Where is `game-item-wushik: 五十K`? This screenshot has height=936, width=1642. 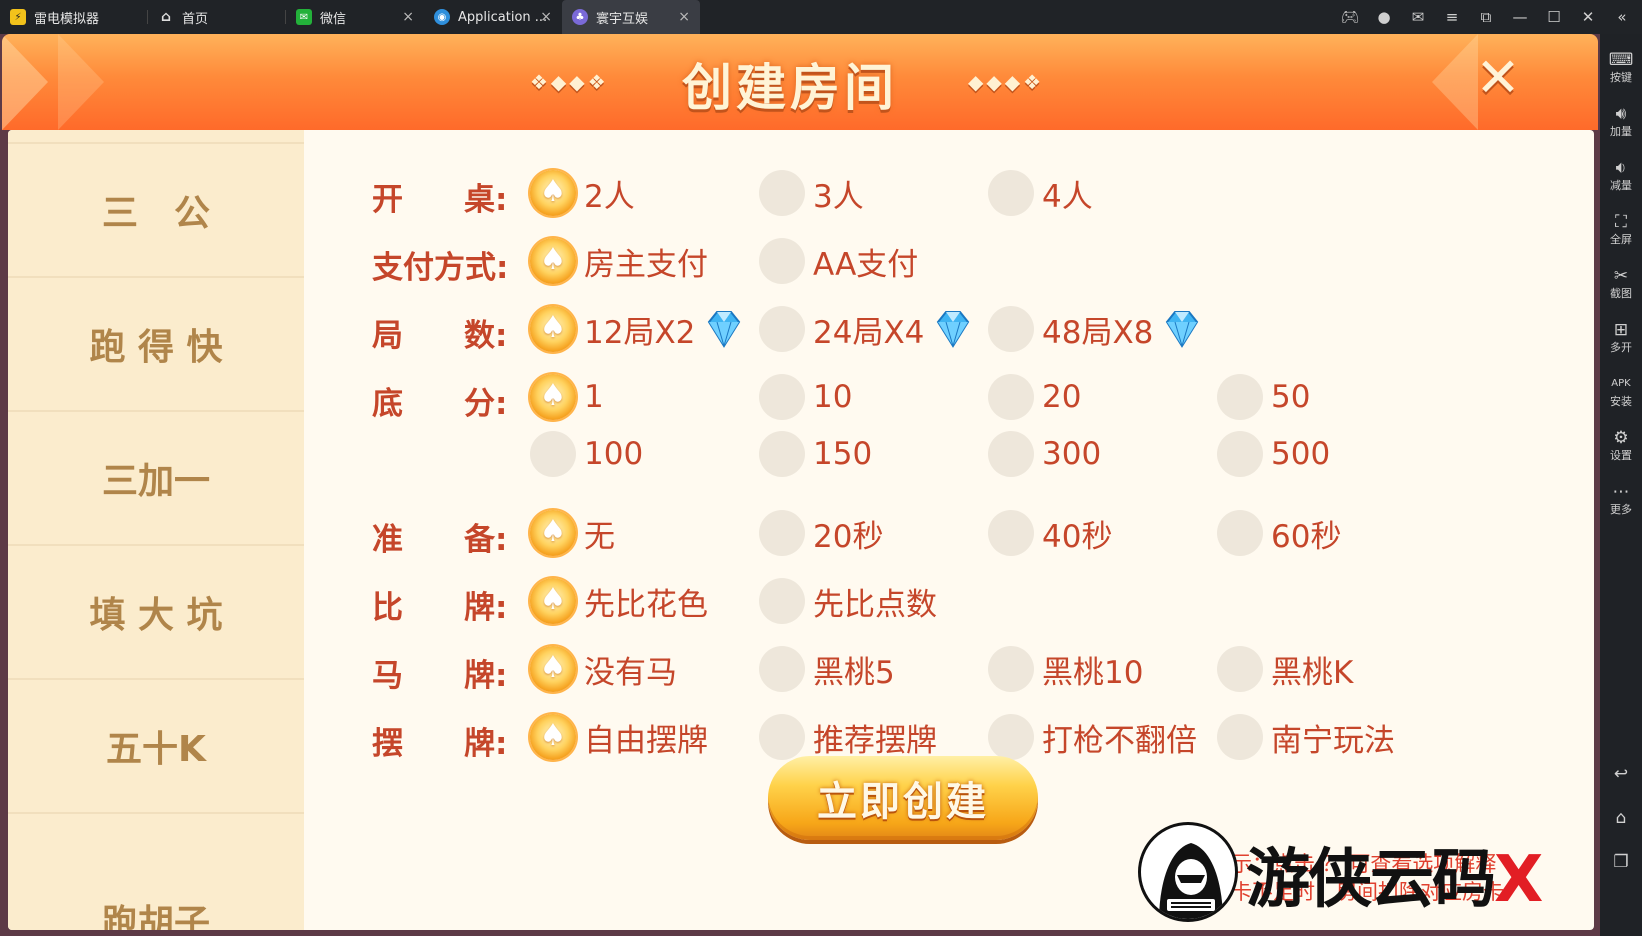 game-item-wushik: 五十K is located at coordinates (156, 745).